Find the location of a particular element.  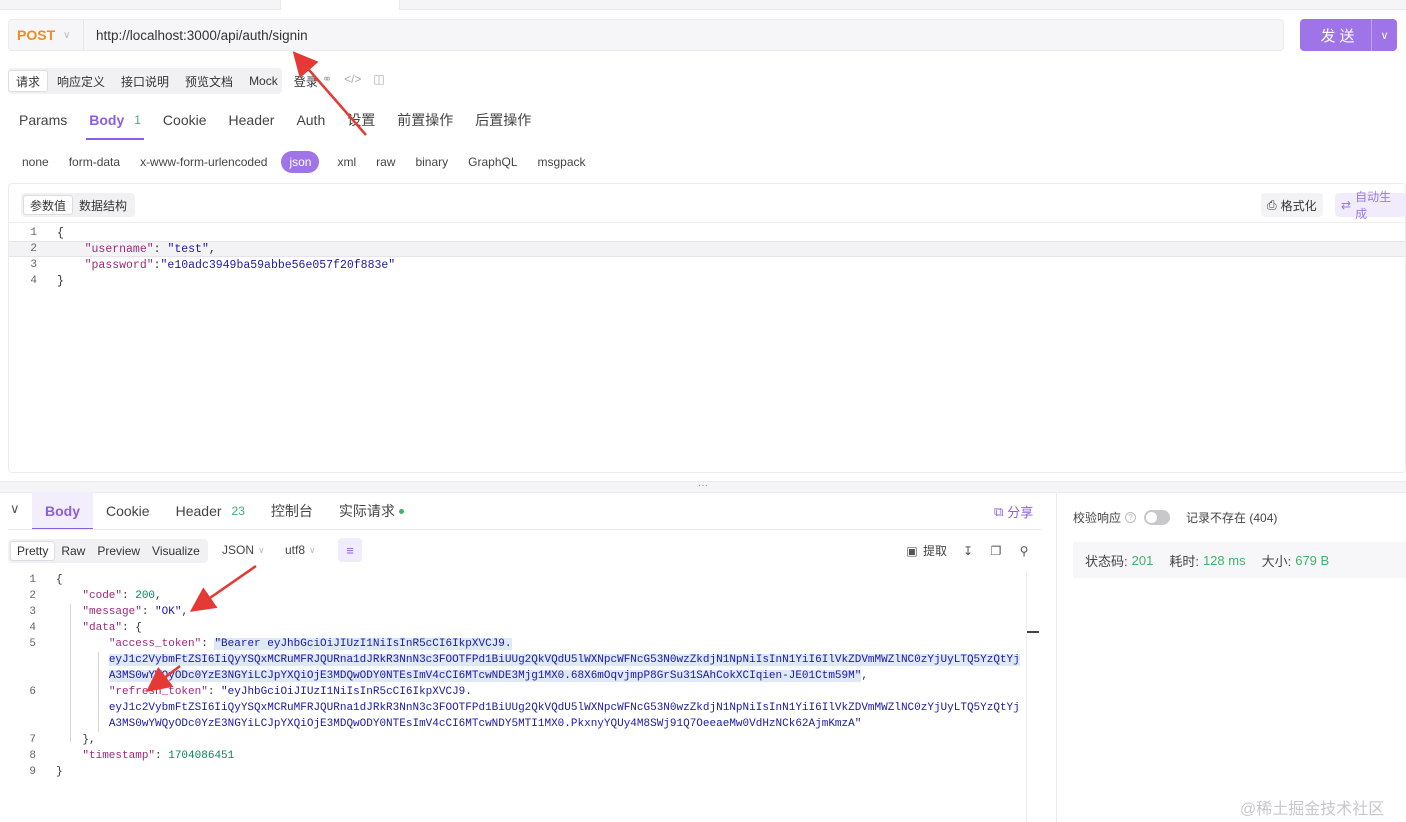

doc-tab: 响应定义 is located at coordinates (81, 81).